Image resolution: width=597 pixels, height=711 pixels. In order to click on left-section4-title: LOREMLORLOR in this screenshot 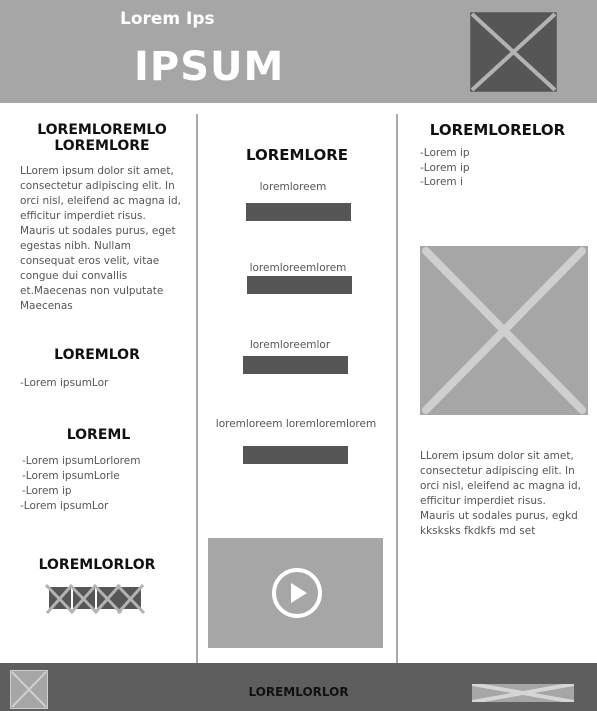, I will do `click(97, 565)`.